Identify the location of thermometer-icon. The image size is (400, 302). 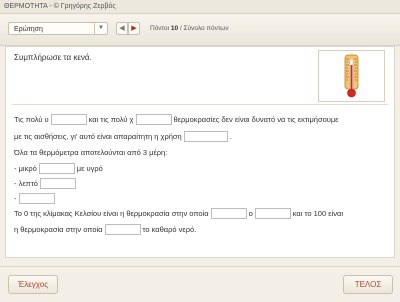
(351, 76).